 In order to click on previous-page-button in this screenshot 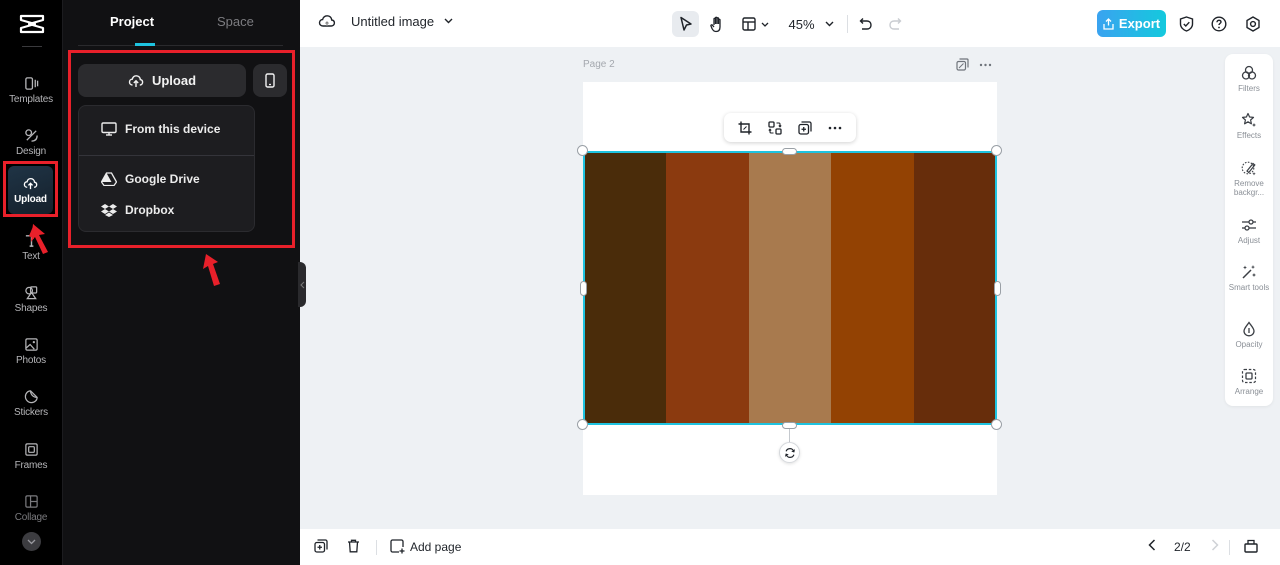, I will do `click(1152, 545)`.